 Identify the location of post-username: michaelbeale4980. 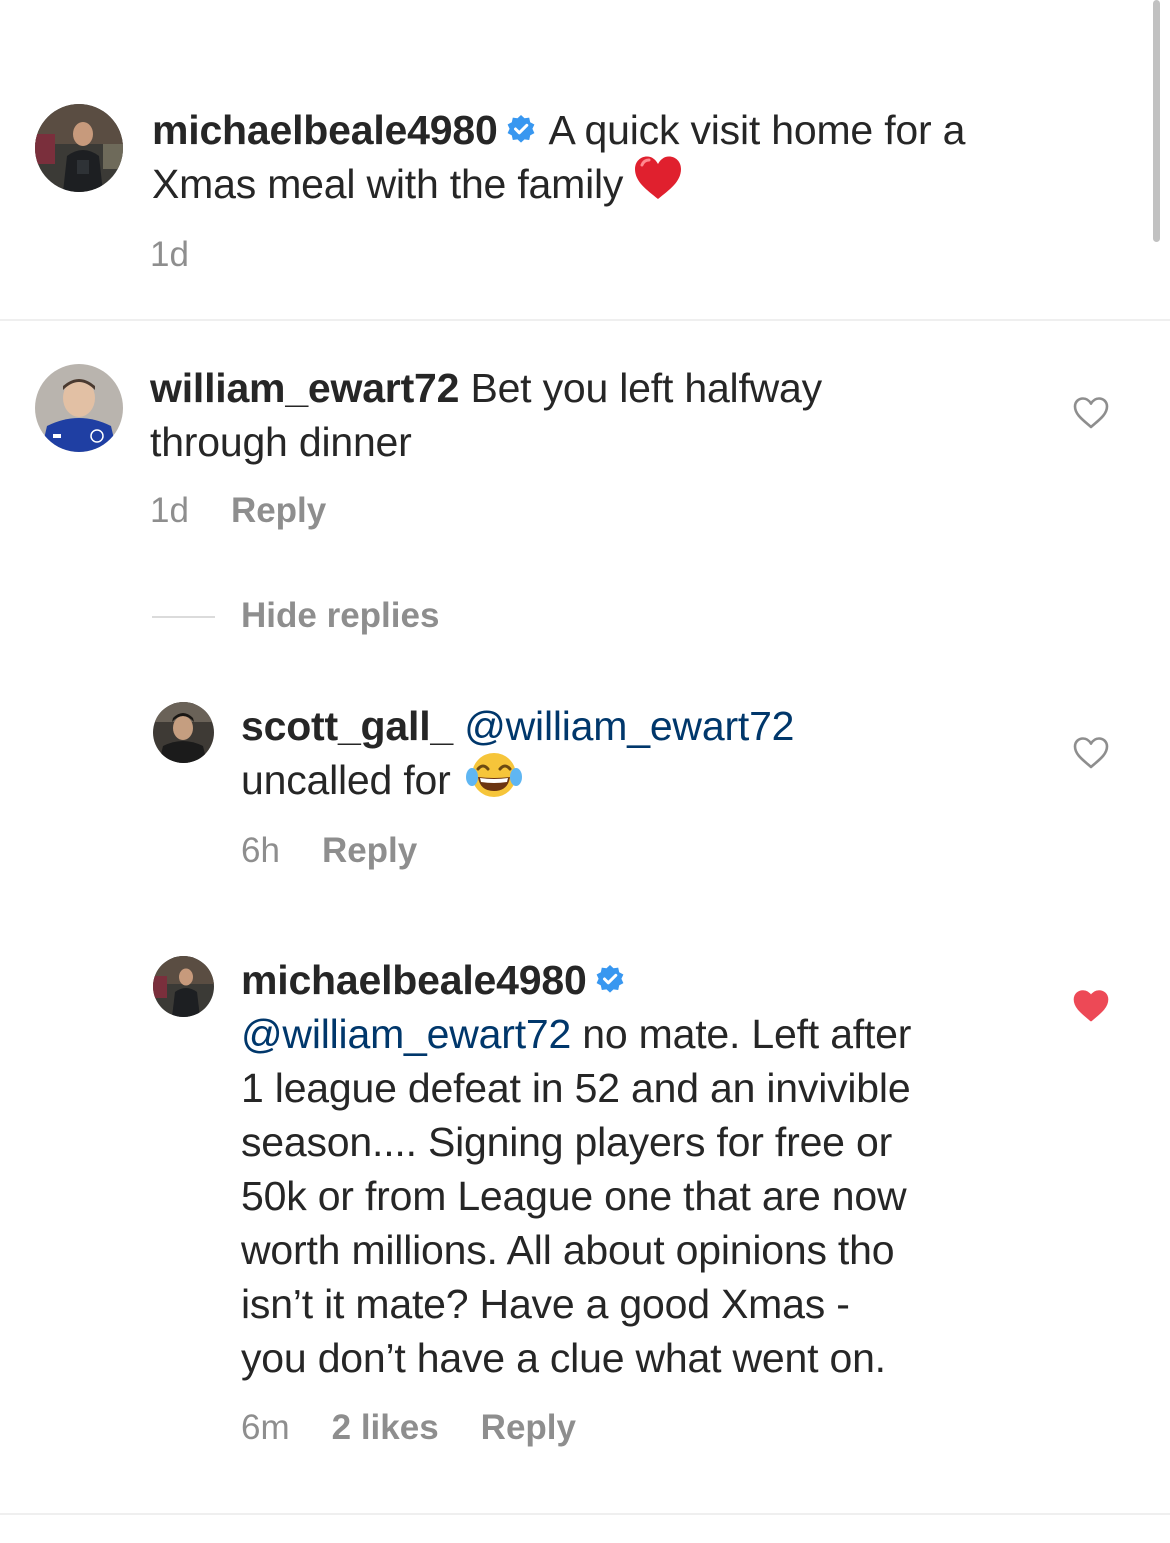
(325, 130).